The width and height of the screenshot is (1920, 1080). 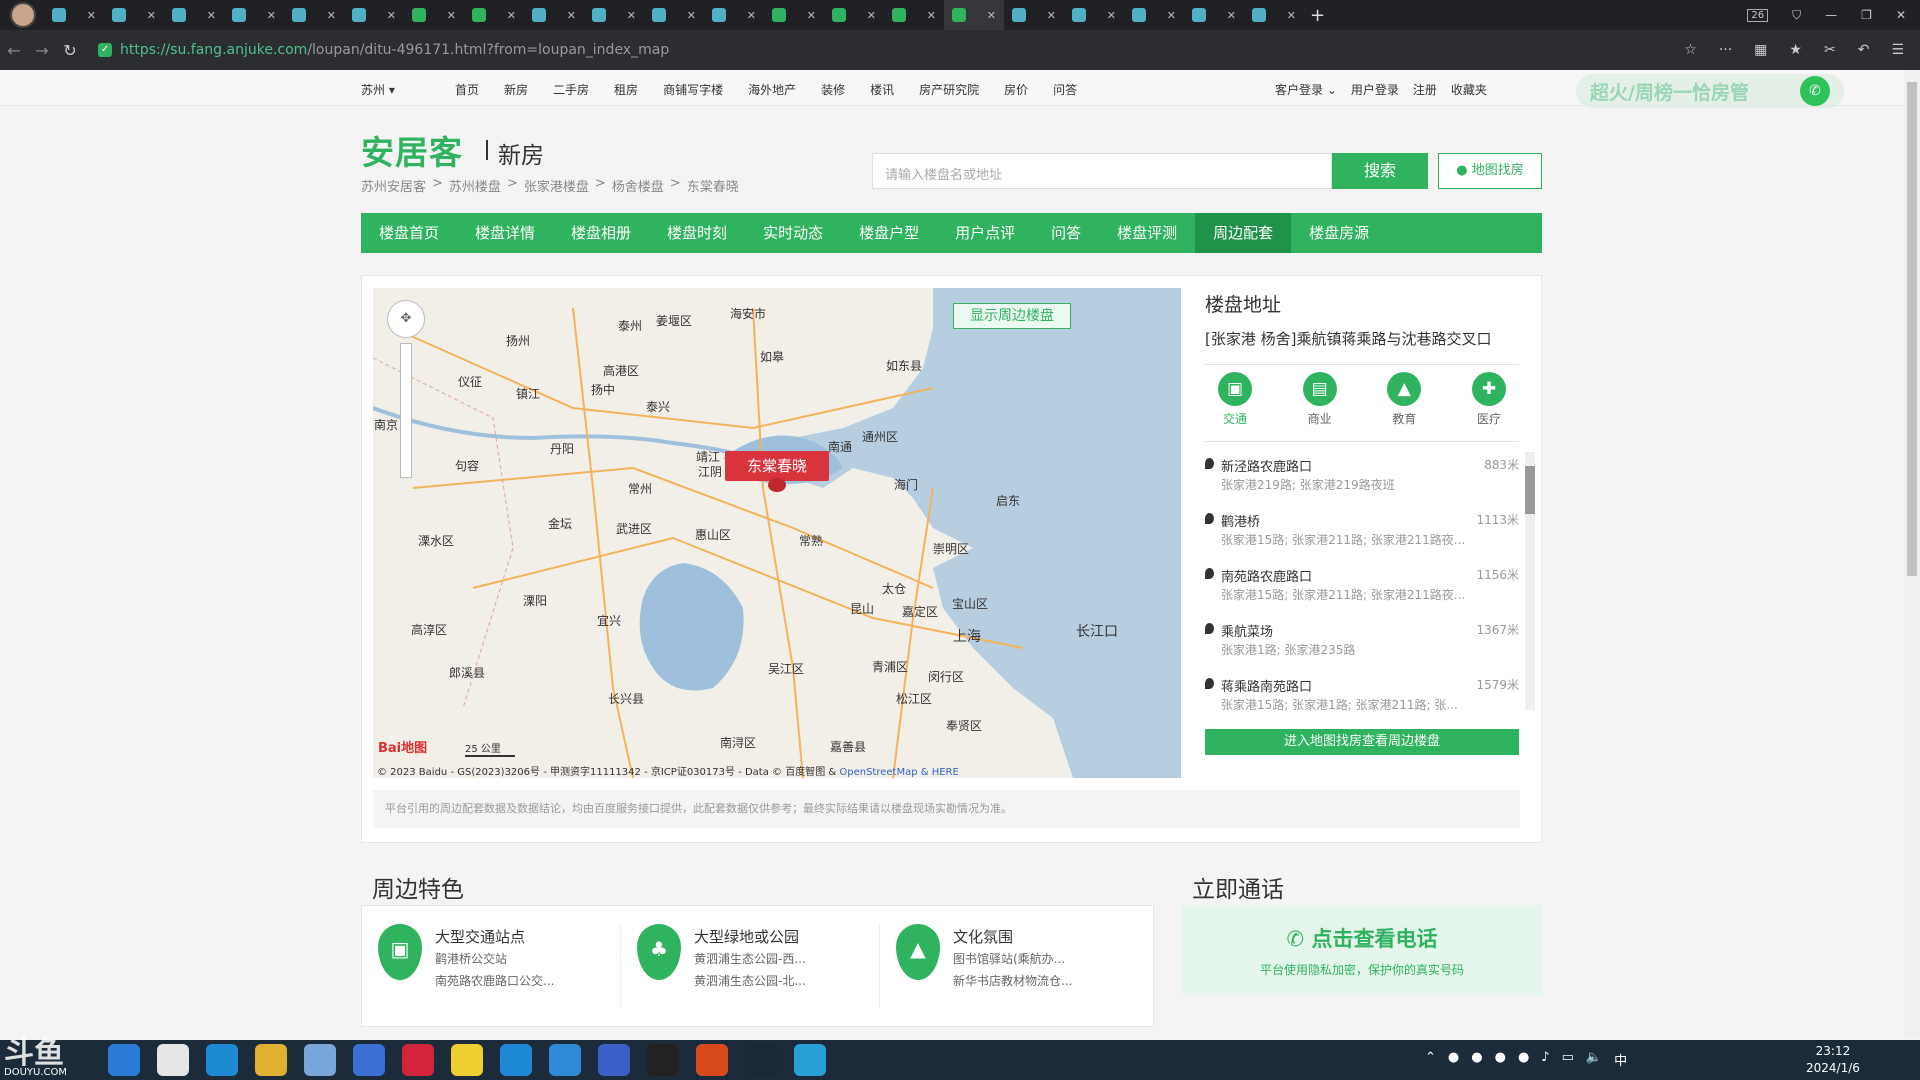 I want to click on more-icon: ···, so click(x=1725, y=50).